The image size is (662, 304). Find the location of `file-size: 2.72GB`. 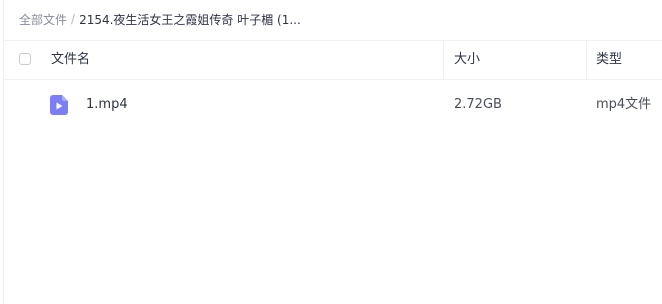

file-size: 2.72GB is located at coordinates (478, 104).